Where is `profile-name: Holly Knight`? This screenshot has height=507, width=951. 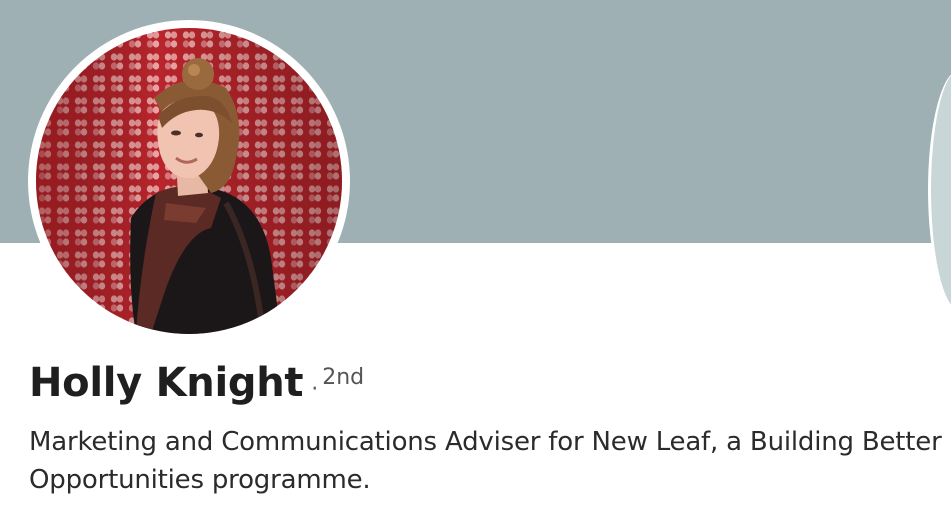
profile-name: Holly Knight is located at coordinates (166, 383).